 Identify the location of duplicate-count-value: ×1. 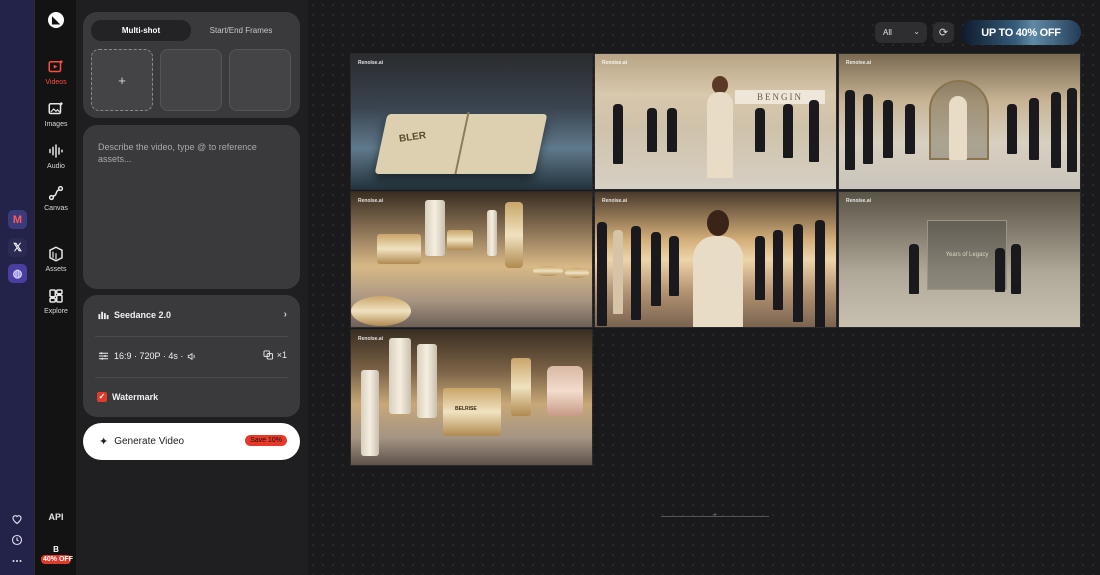
(281, 355).